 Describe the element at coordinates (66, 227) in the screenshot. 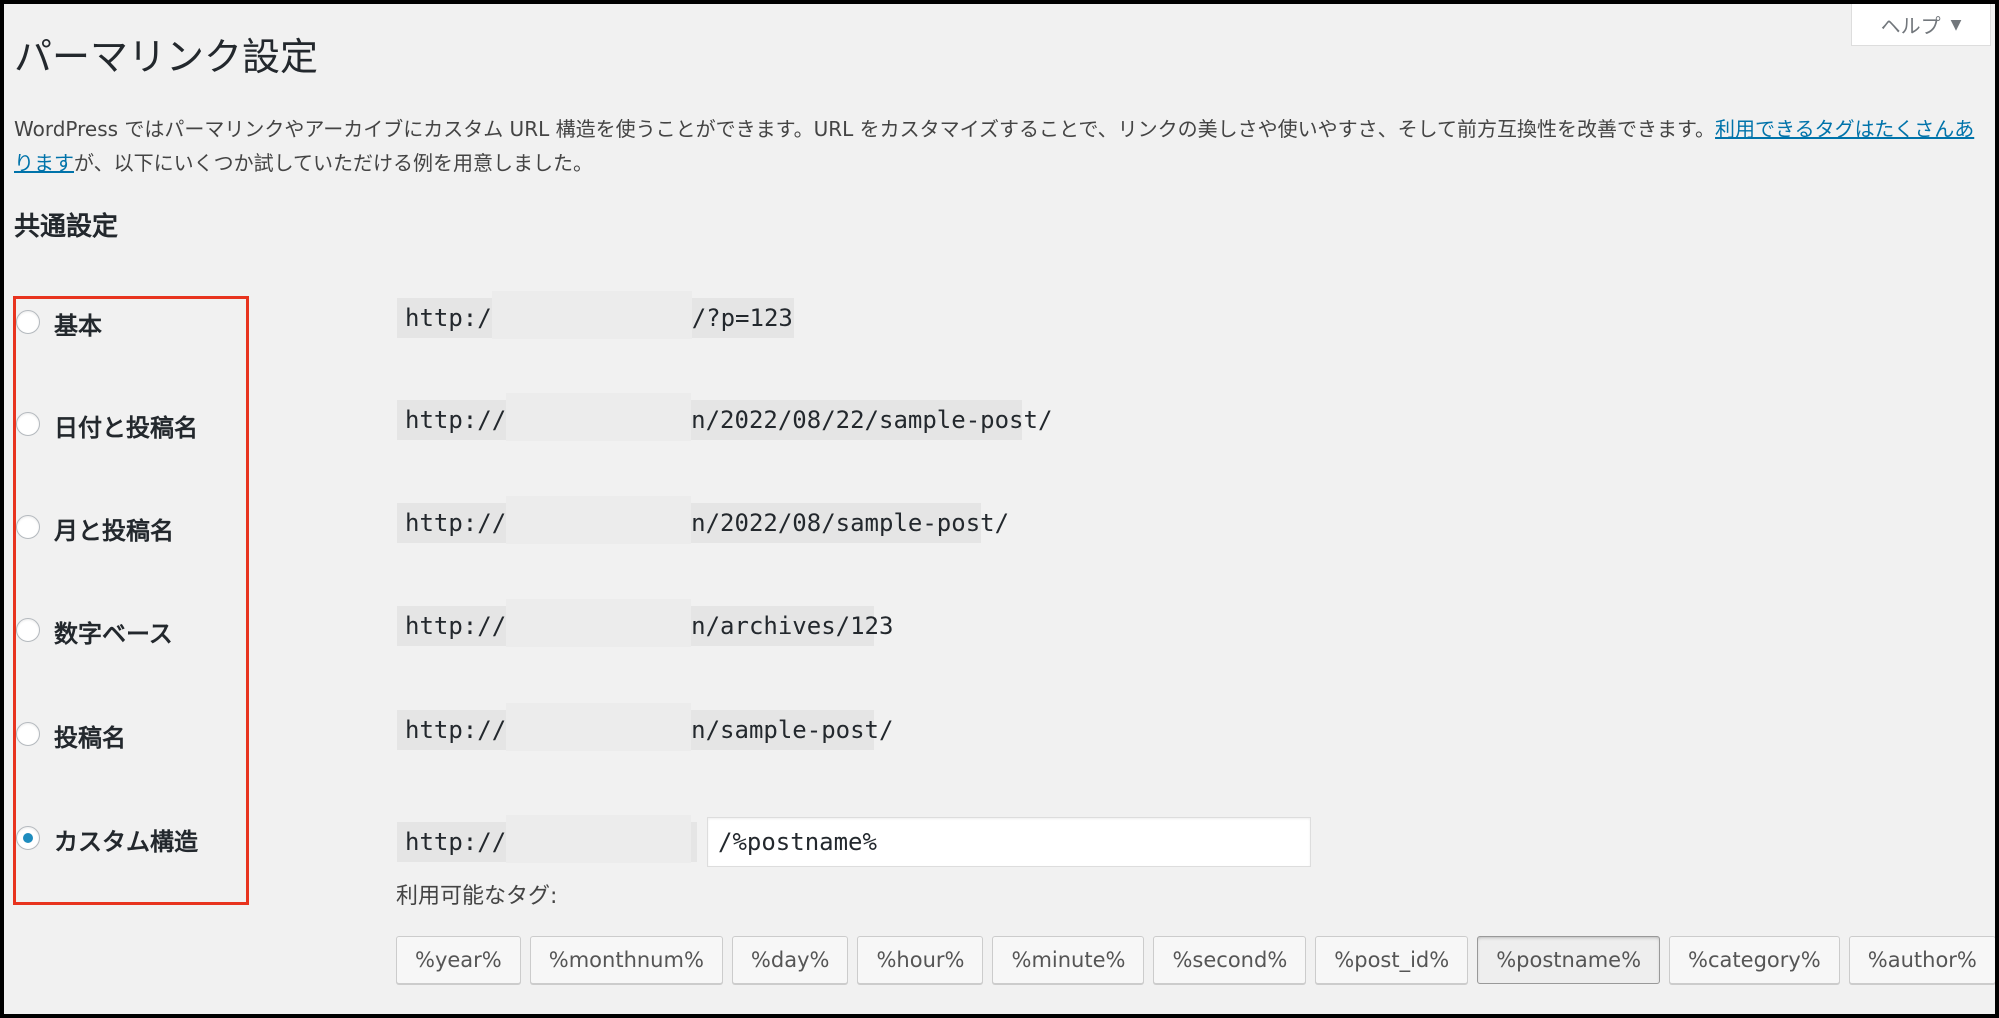

I see `section-heading-common-settings: 共通設定` at that location.